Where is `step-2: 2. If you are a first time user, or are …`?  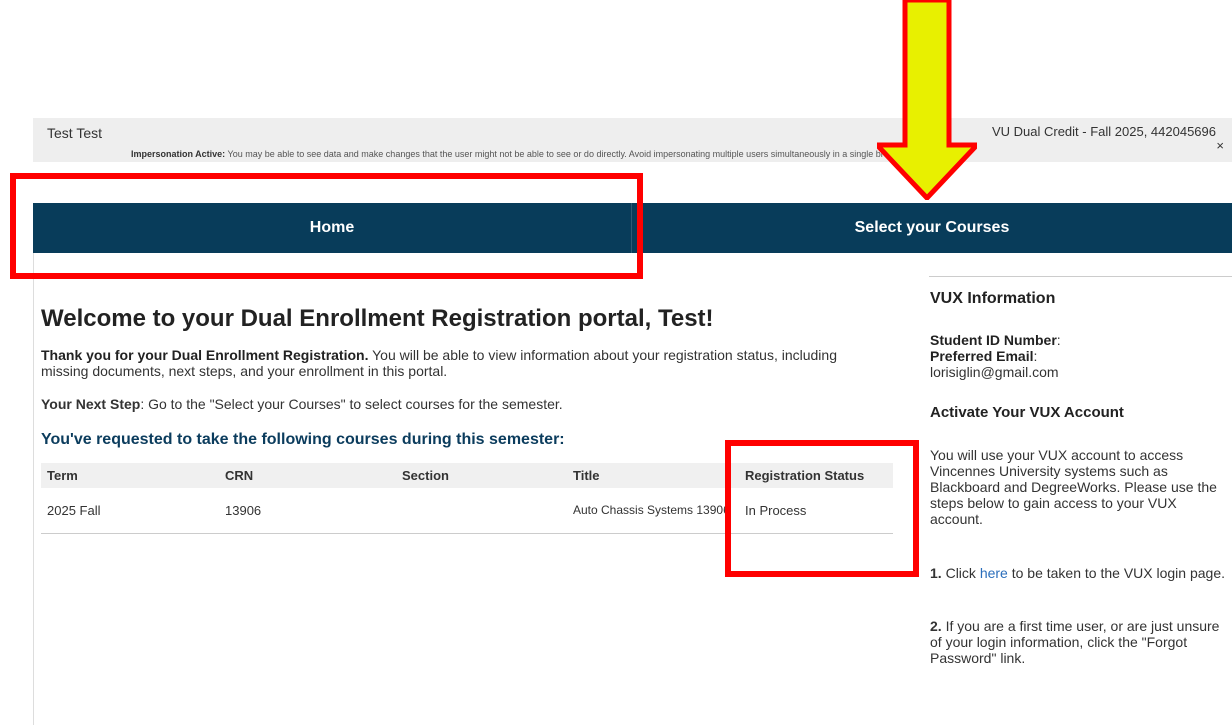
step-2: 2. If you are a first time user, or are … is located at coordinates (1081, 642).